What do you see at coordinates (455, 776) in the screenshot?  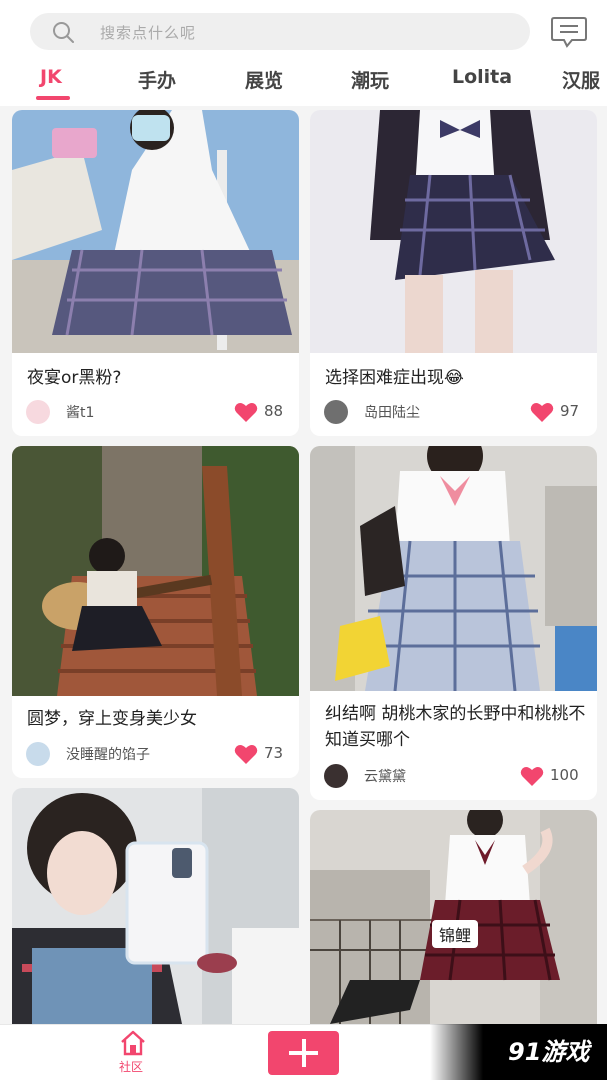 I see `post-meta: 云黛黛 100` at bounding box center [455, 776].